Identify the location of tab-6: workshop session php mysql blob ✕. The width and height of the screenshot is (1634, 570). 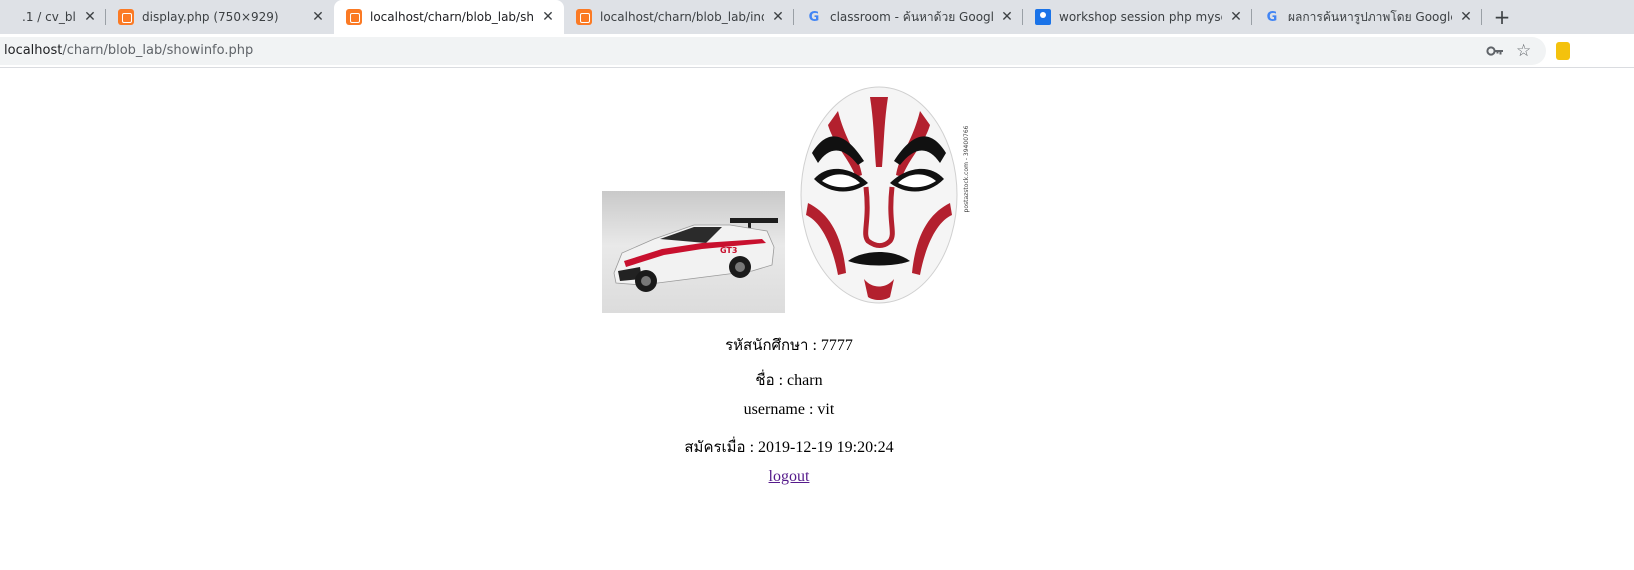
(1137, 17).